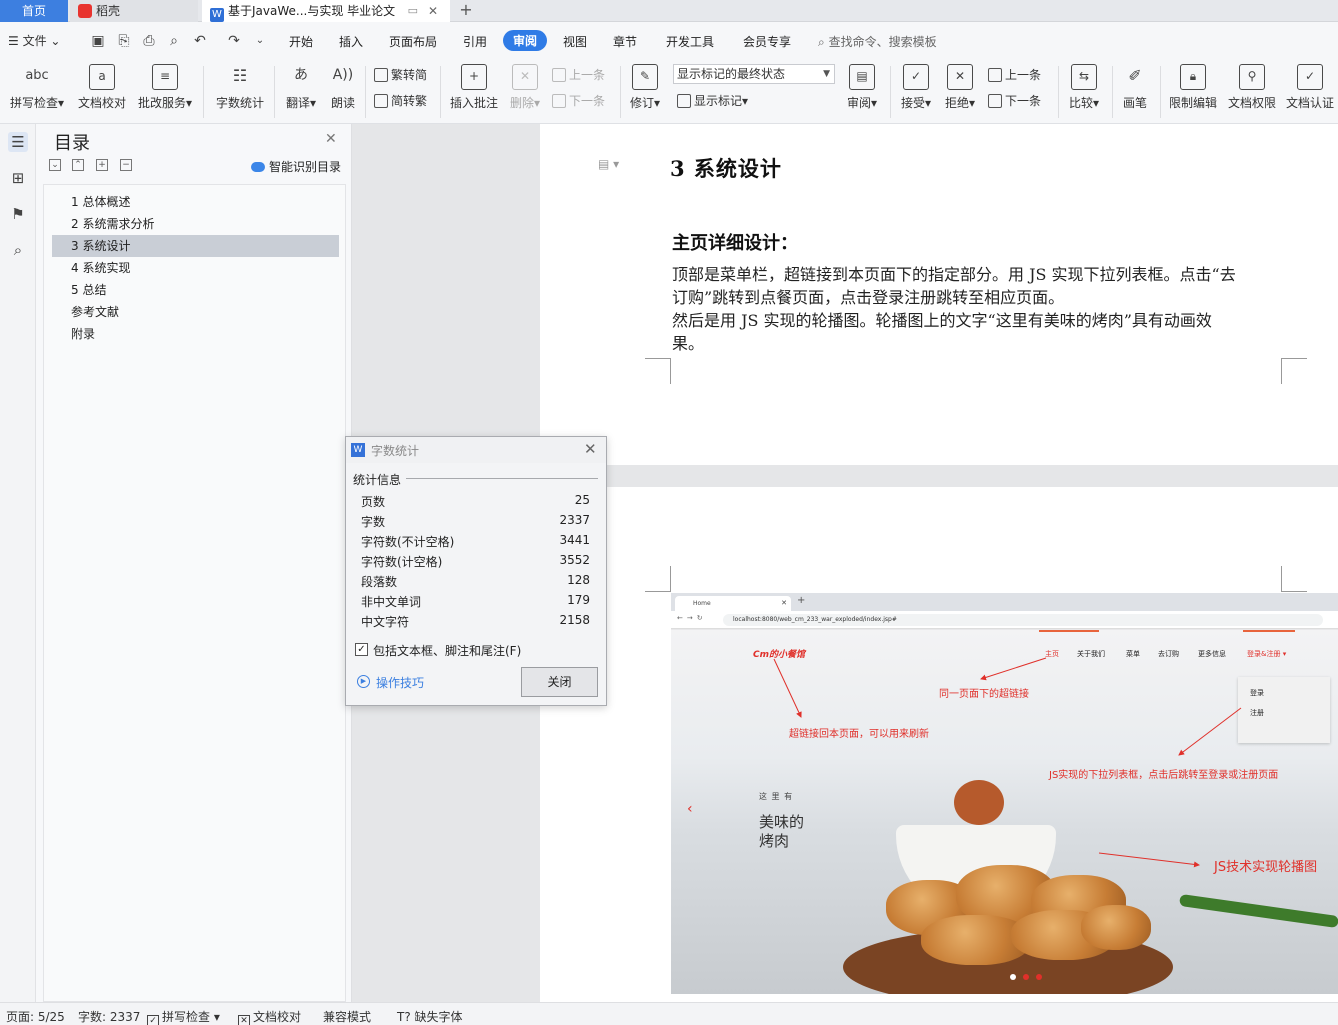 The image size is (1338, 1025). Describe the element at coordinates (361, 649) in the screenshot. I see `include-footnotes-checkbox: ✓` at that location.